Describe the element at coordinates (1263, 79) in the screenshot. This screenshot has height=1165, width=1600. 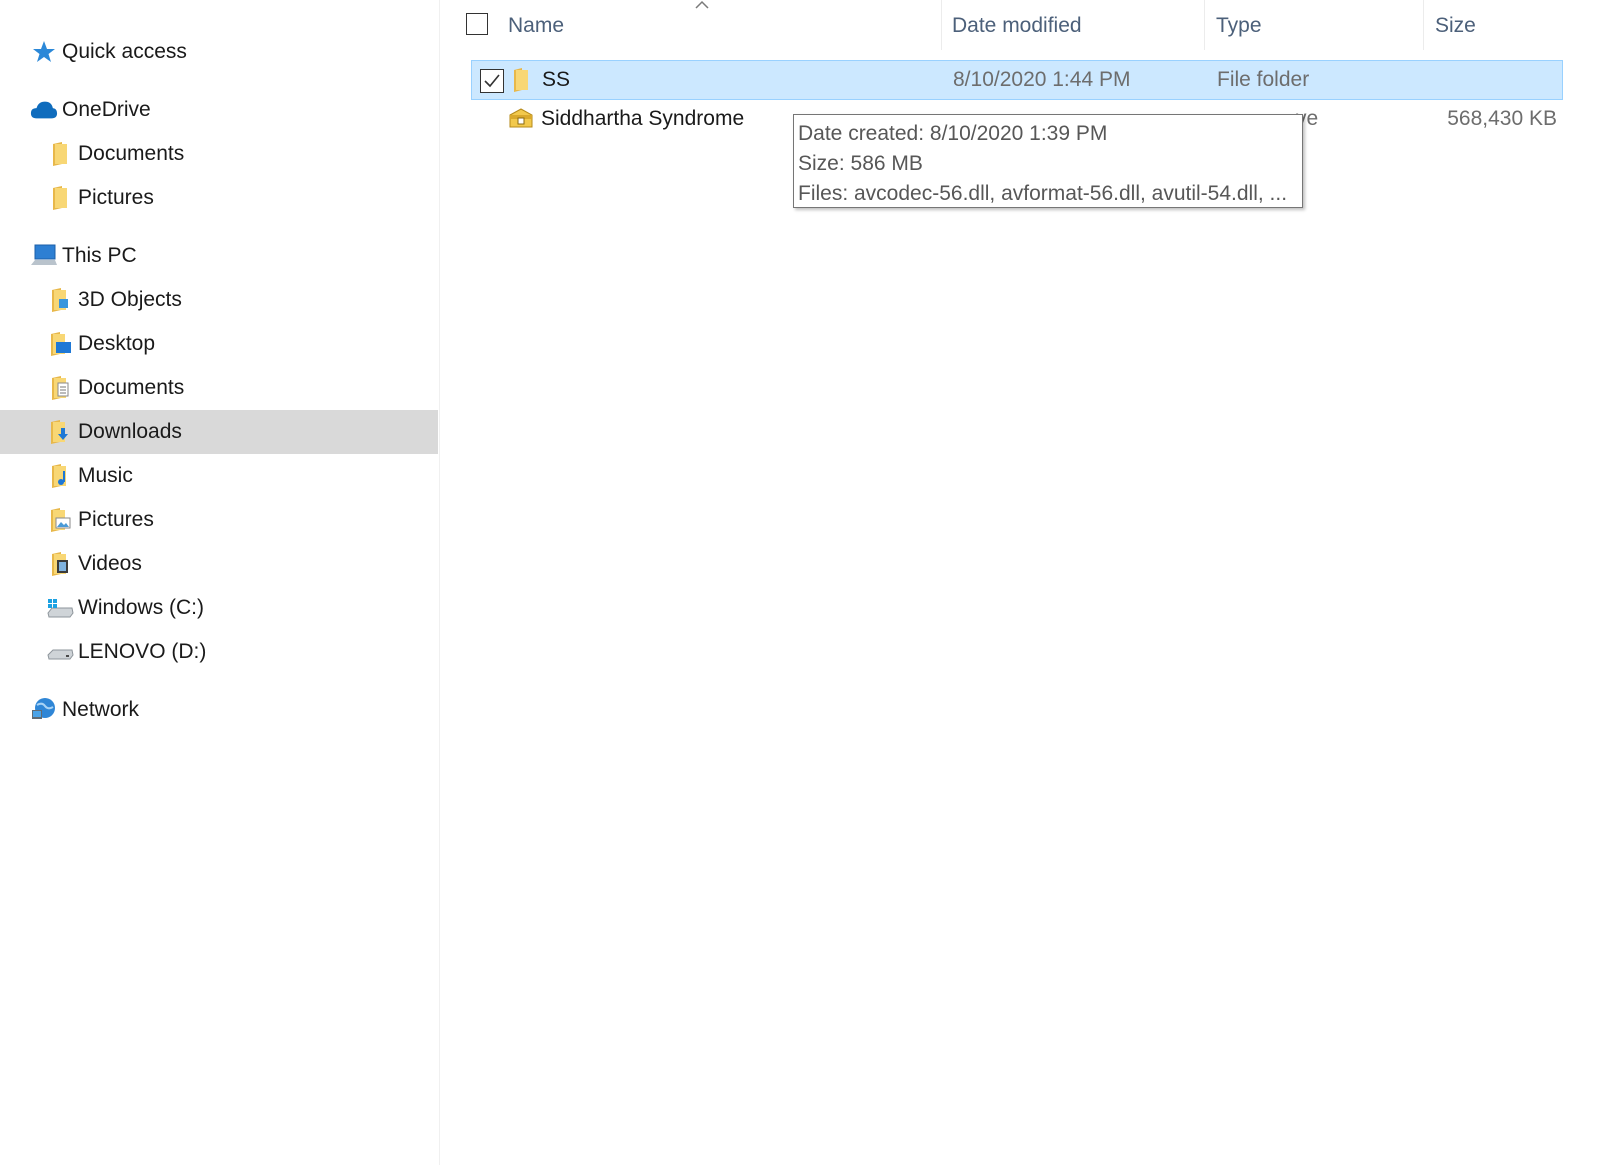
I see `file-type: File folder` at that location.